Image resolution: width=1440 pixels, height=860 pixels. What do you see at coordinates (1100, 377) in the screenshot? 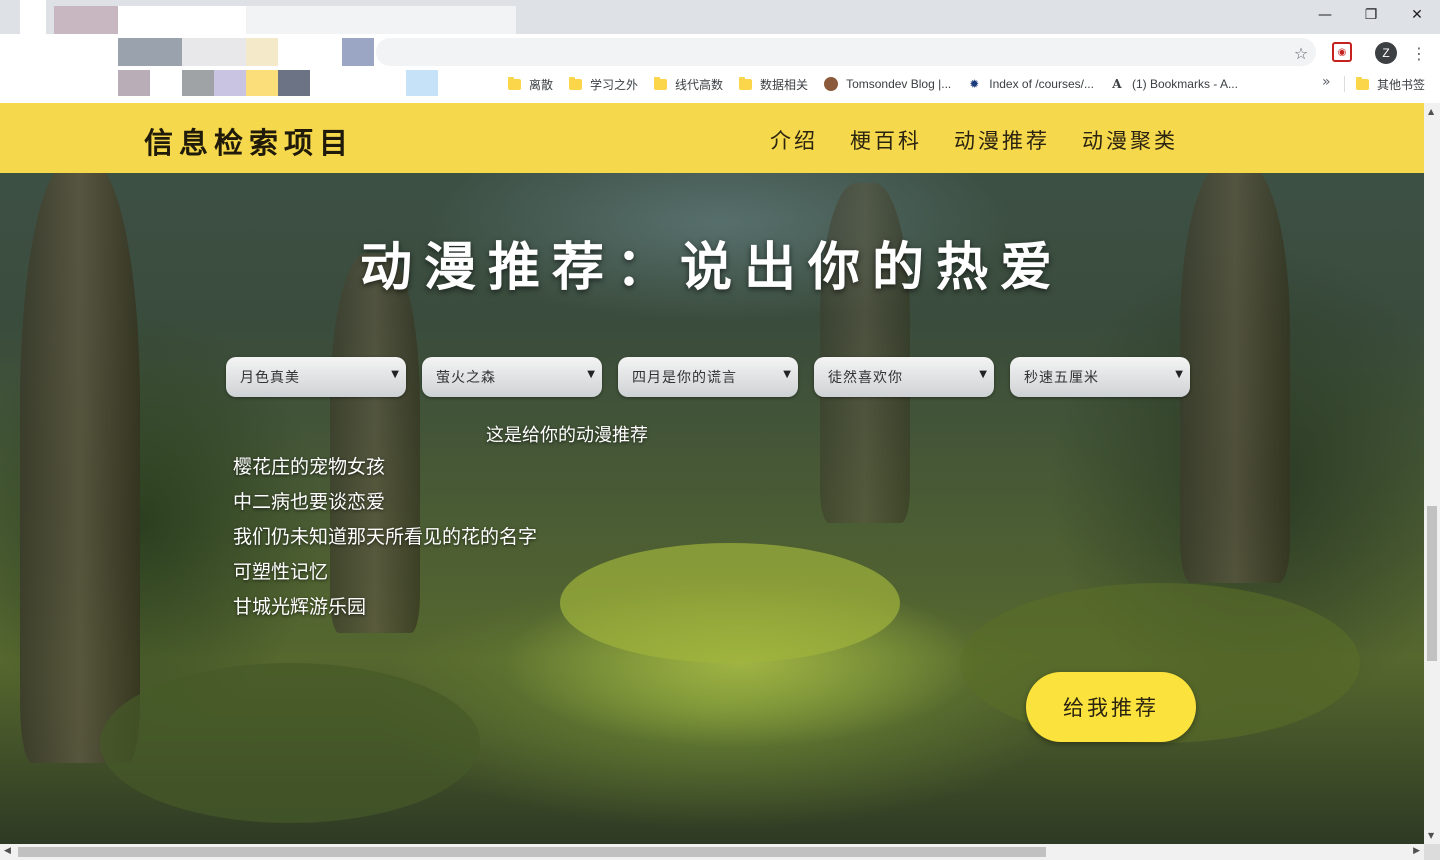
I see `anime-select-5: 秒速五厘米 ▼` at bounding box center [1100, 377].